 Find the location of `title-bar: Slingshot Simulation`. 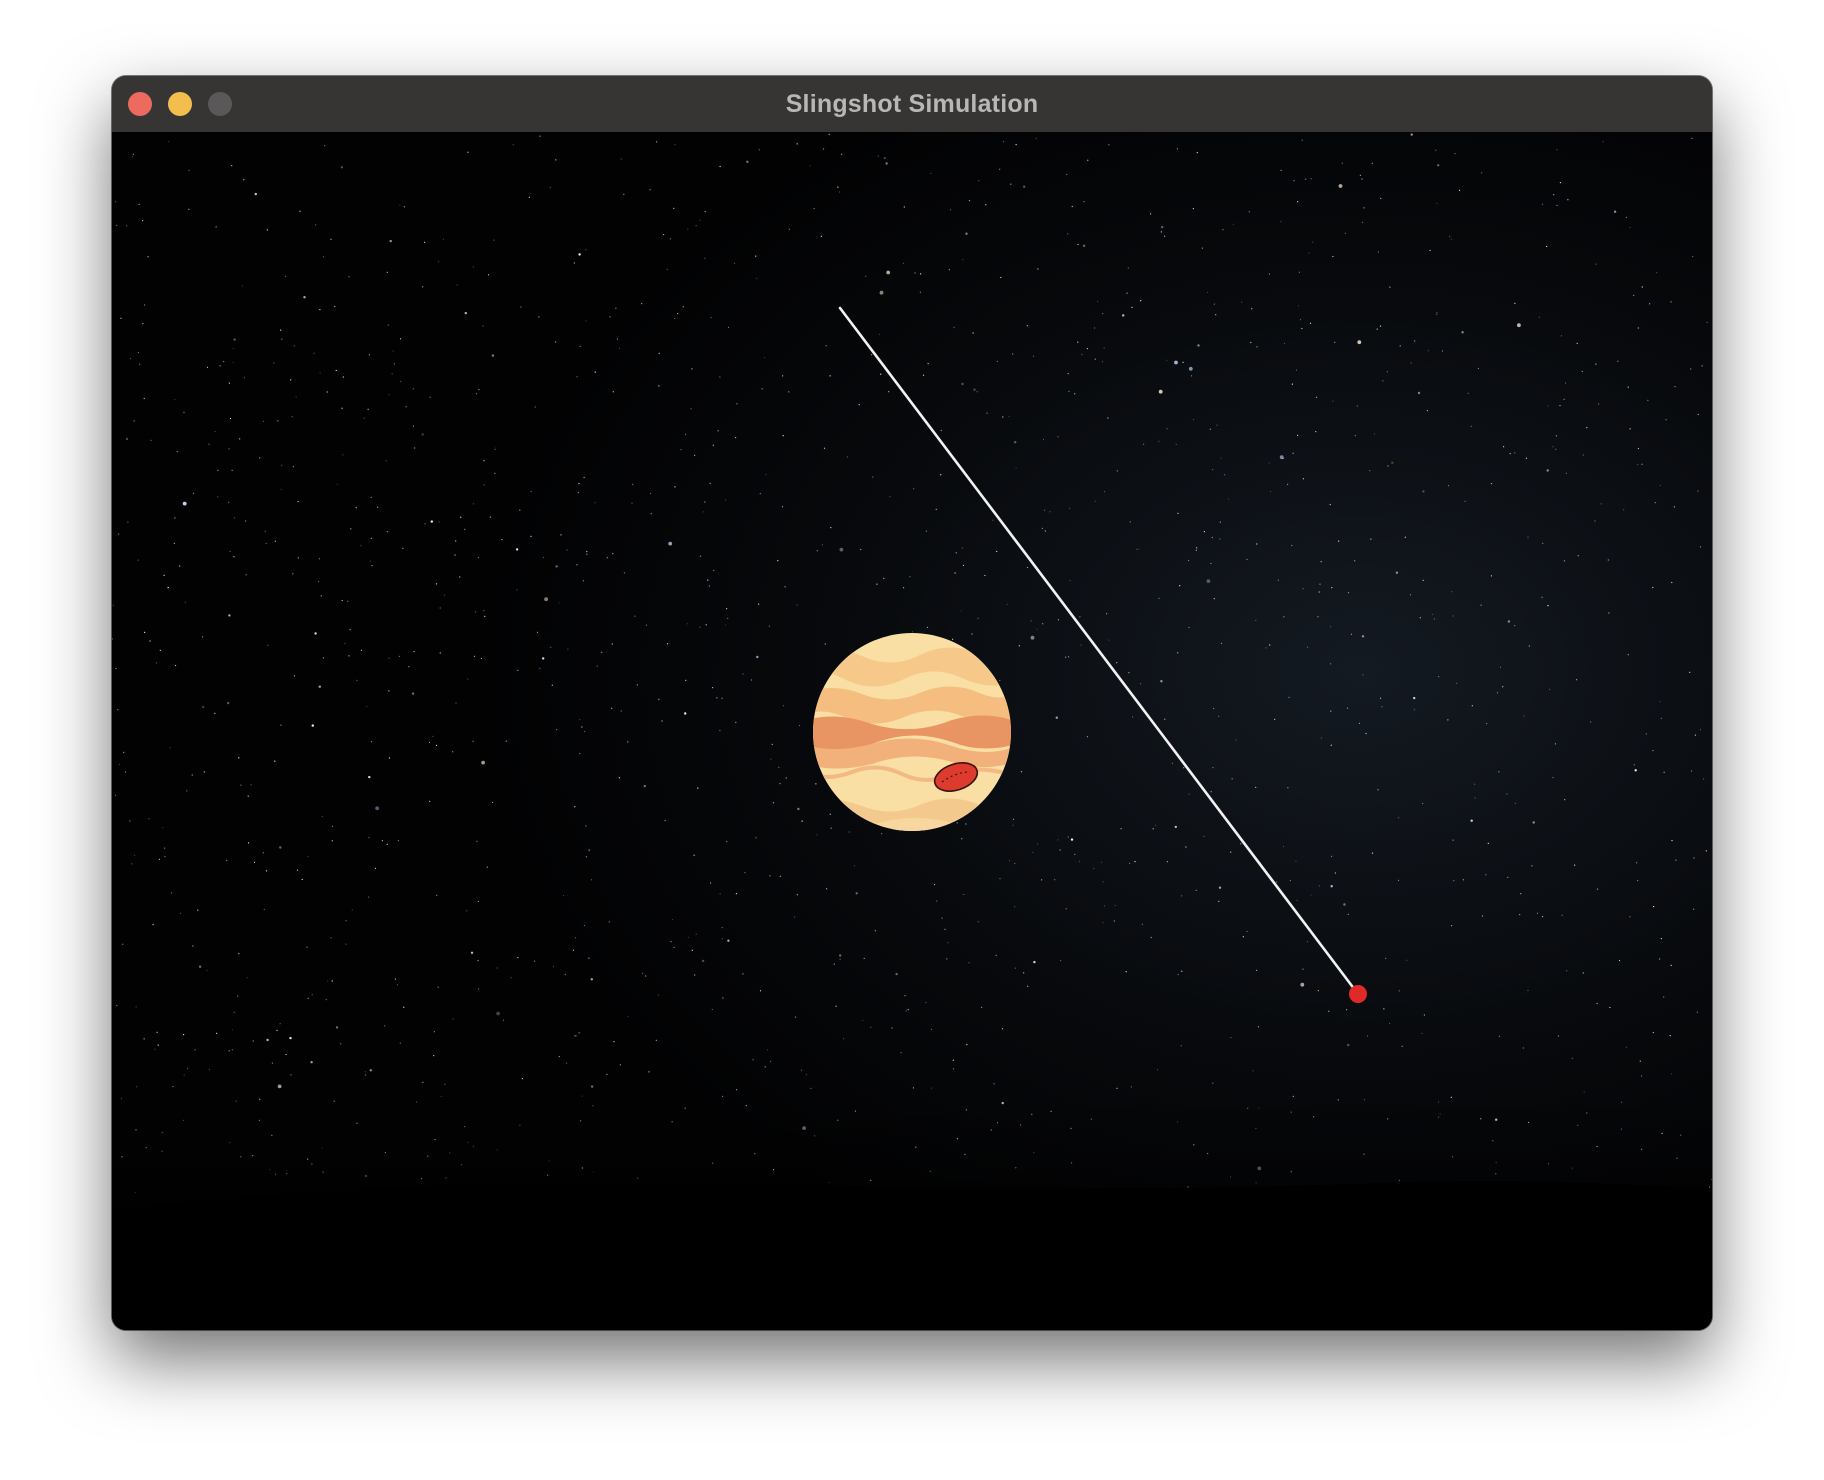

title-bar: Slingshot Simulation is located at coordinates (912, 104).